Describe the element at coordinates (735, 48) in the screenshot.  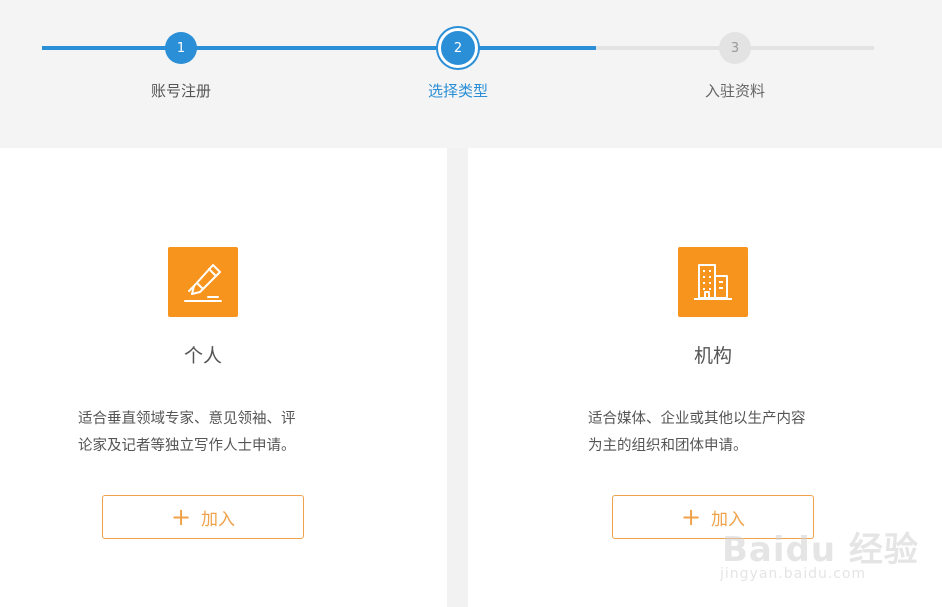
I see `step-number-circle: 3` at that location.